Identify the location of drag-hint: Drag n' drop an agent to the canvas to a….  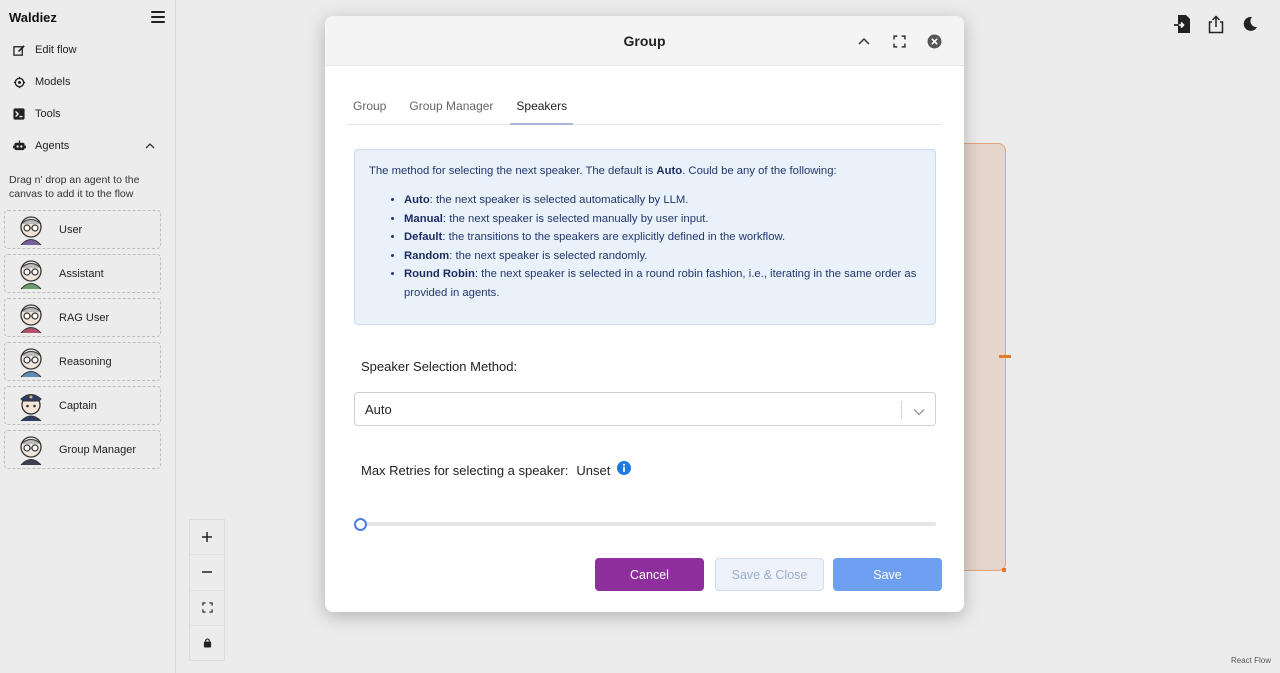
(74, 187).